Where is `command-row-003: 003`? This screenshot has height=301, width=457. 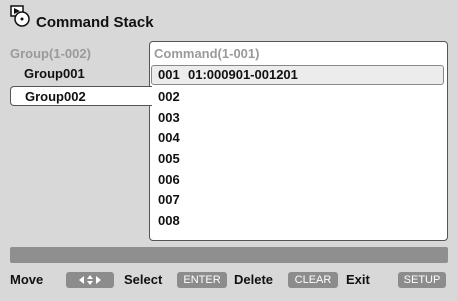 command-row-003: 003 is located at coordinates (297, 118).